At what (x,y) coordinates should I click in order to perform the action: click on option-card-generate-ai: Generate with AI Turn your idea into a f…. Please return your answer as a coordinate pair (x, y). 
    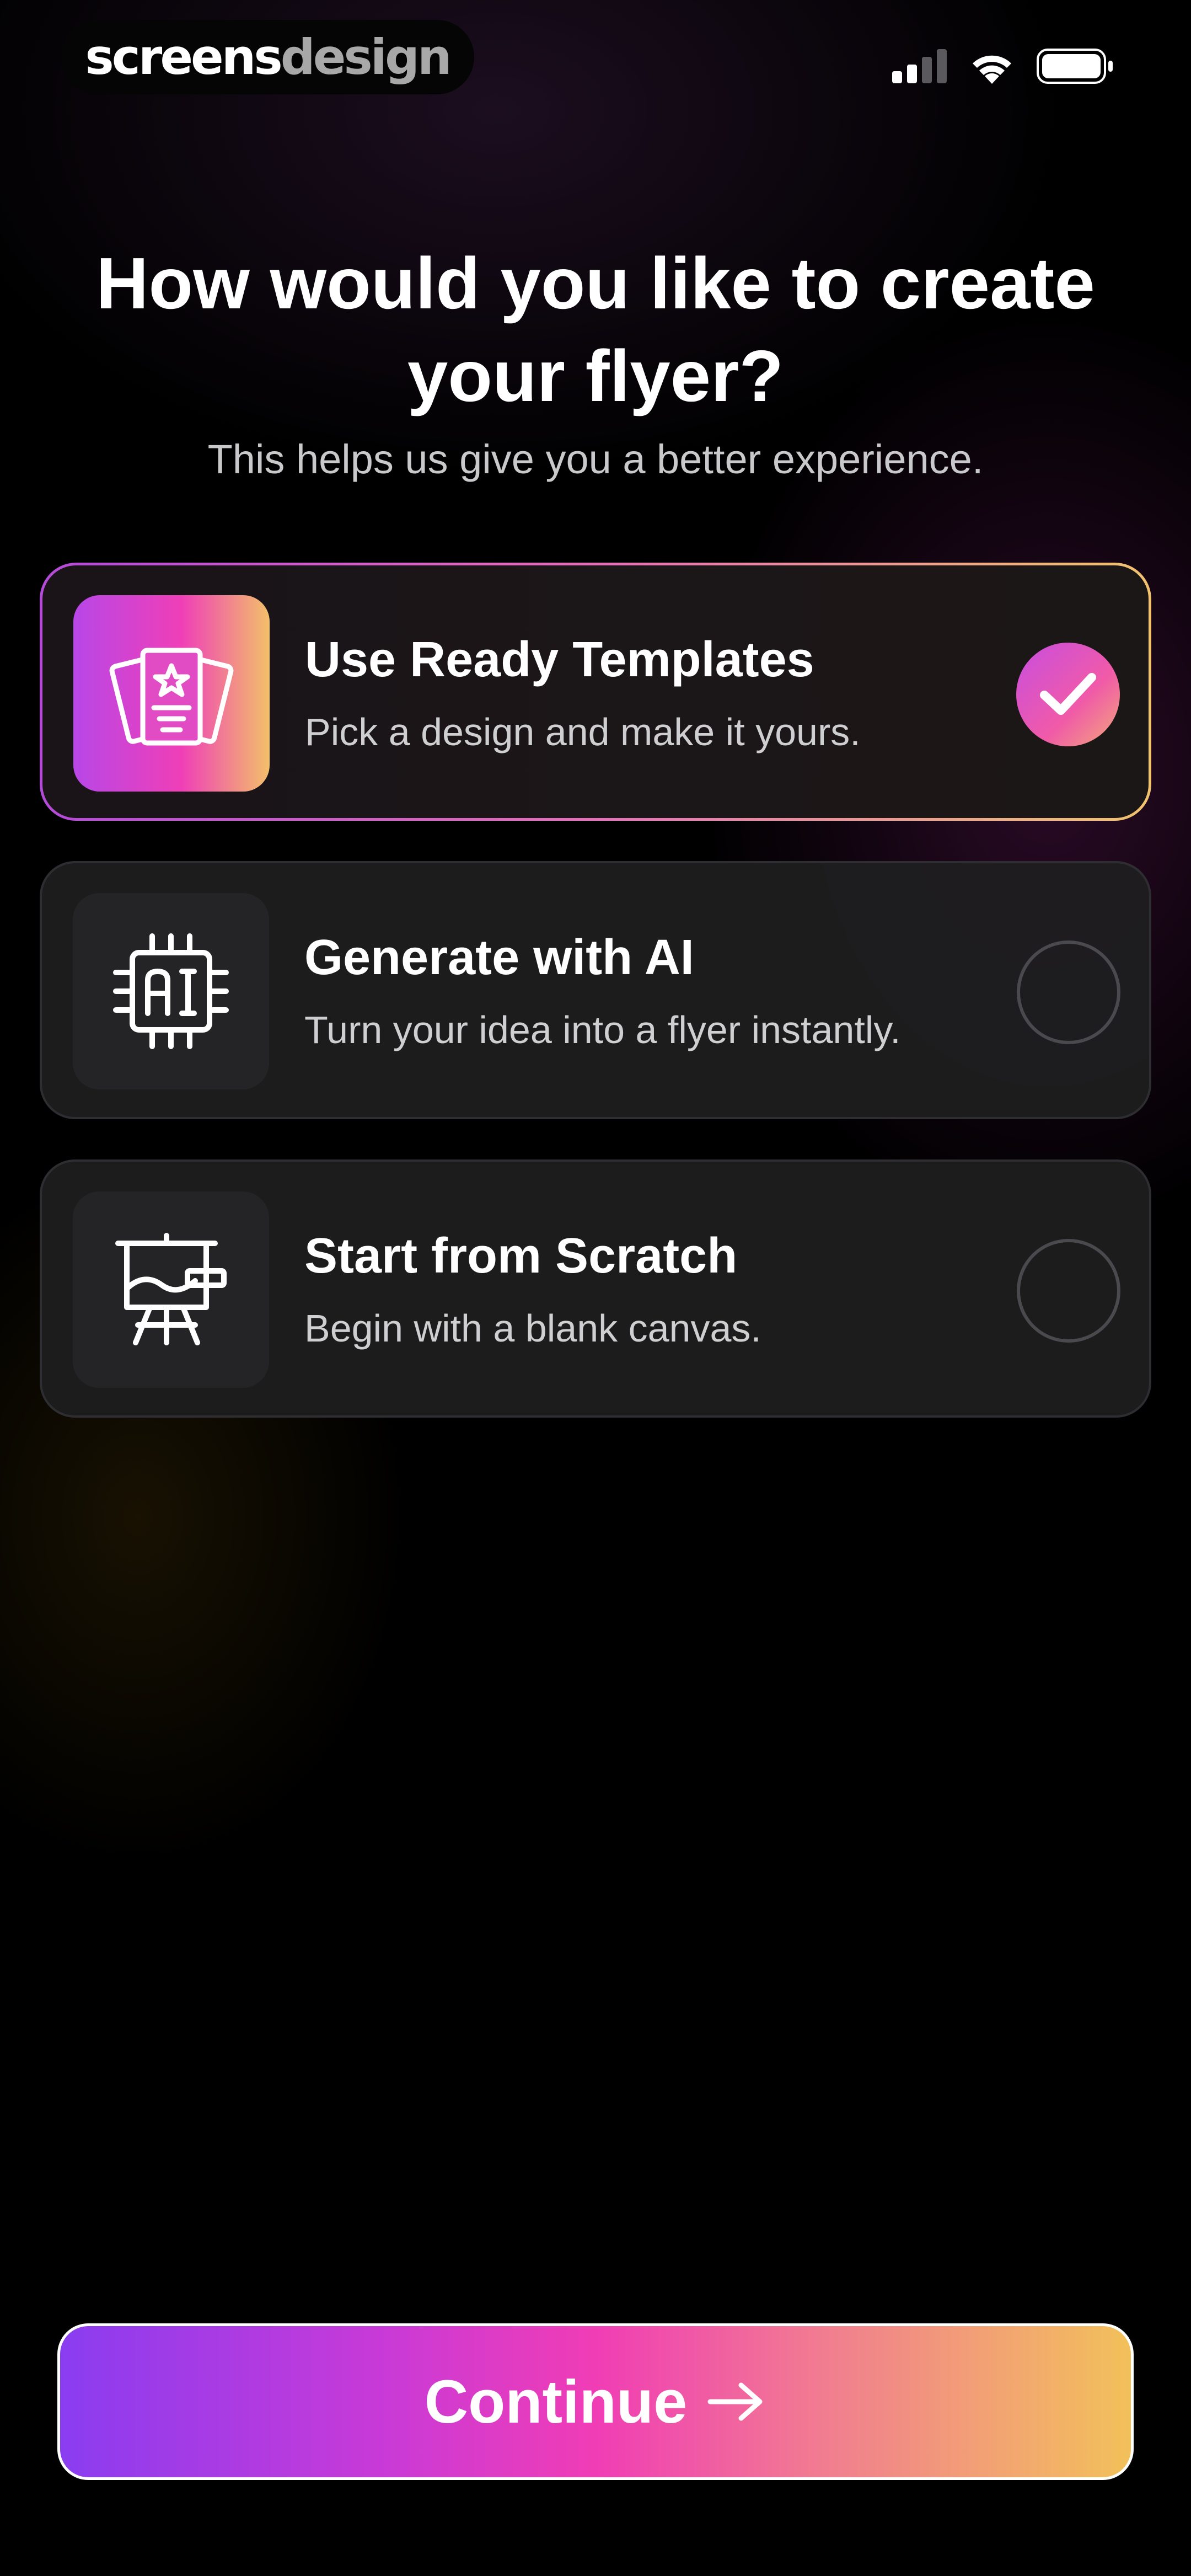
    Looking at the image, I should click on (595, 990).